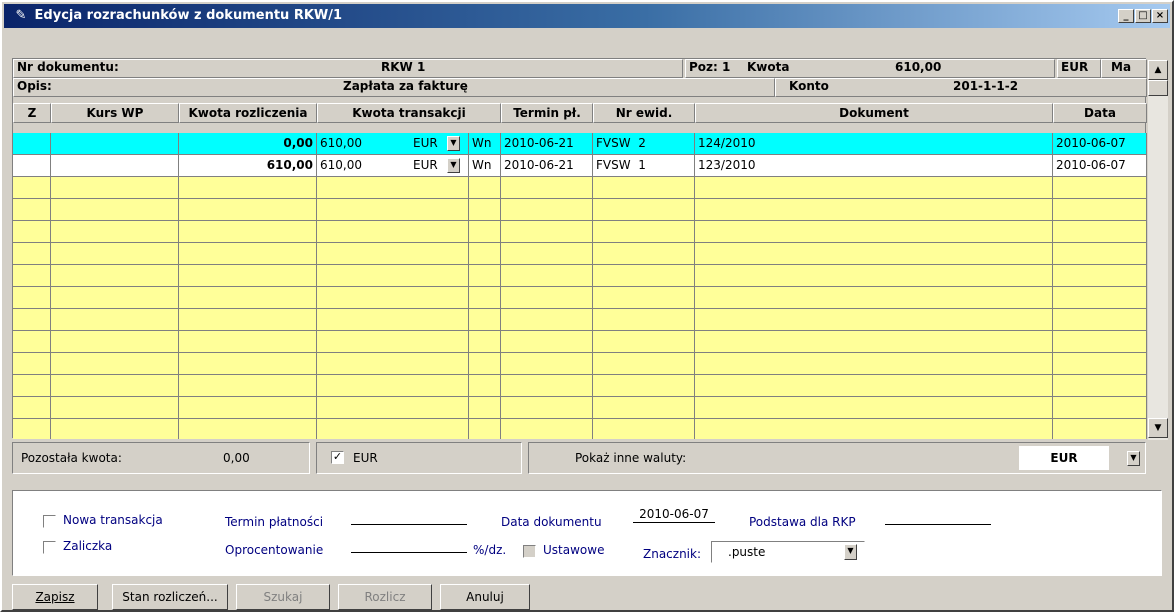 Image resolution: width=1174 pixels, height=612 pixels. Describe the element at coordinates (644, 113) in the screenshot. I see `col-nr-ewid: Nr ewid.` at that location.